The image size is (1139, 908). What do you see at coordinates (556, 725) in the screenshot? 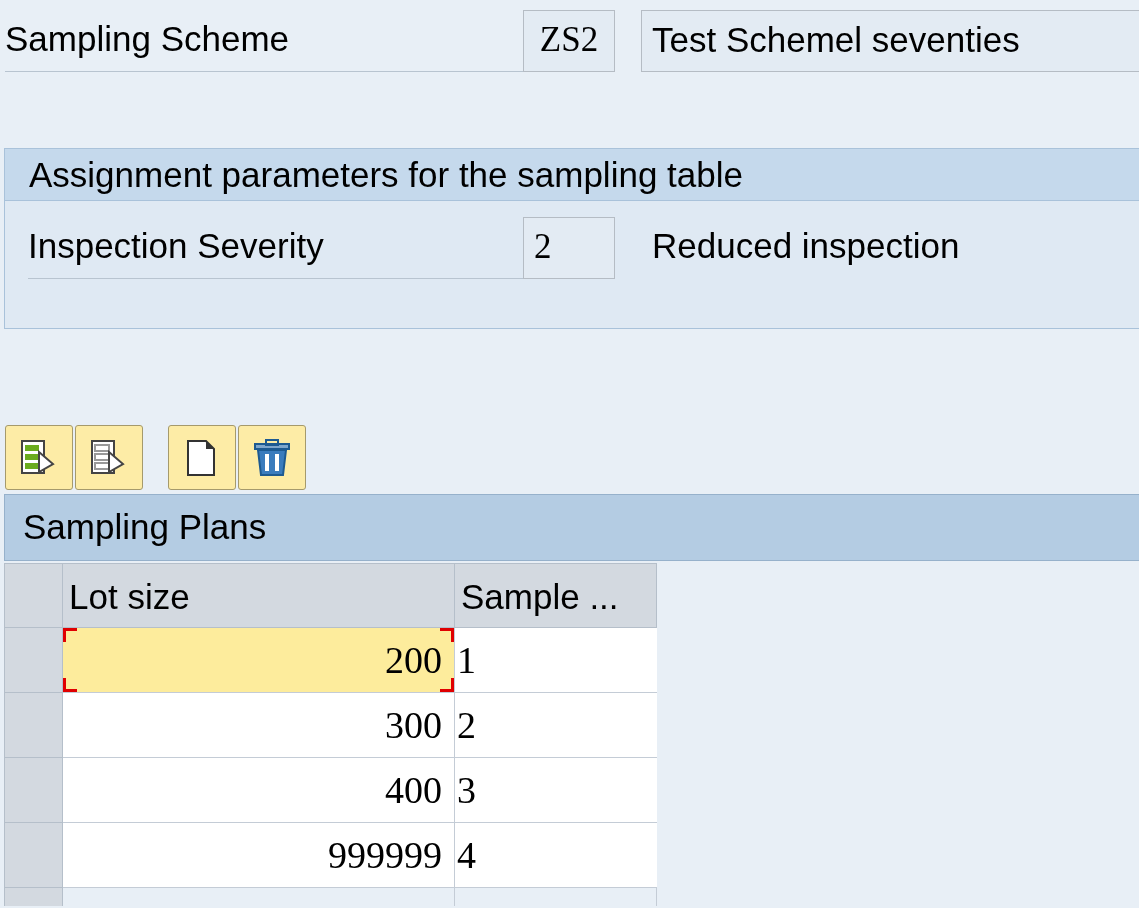
I see `table-cell: 2` at bounding box center [556, 725].